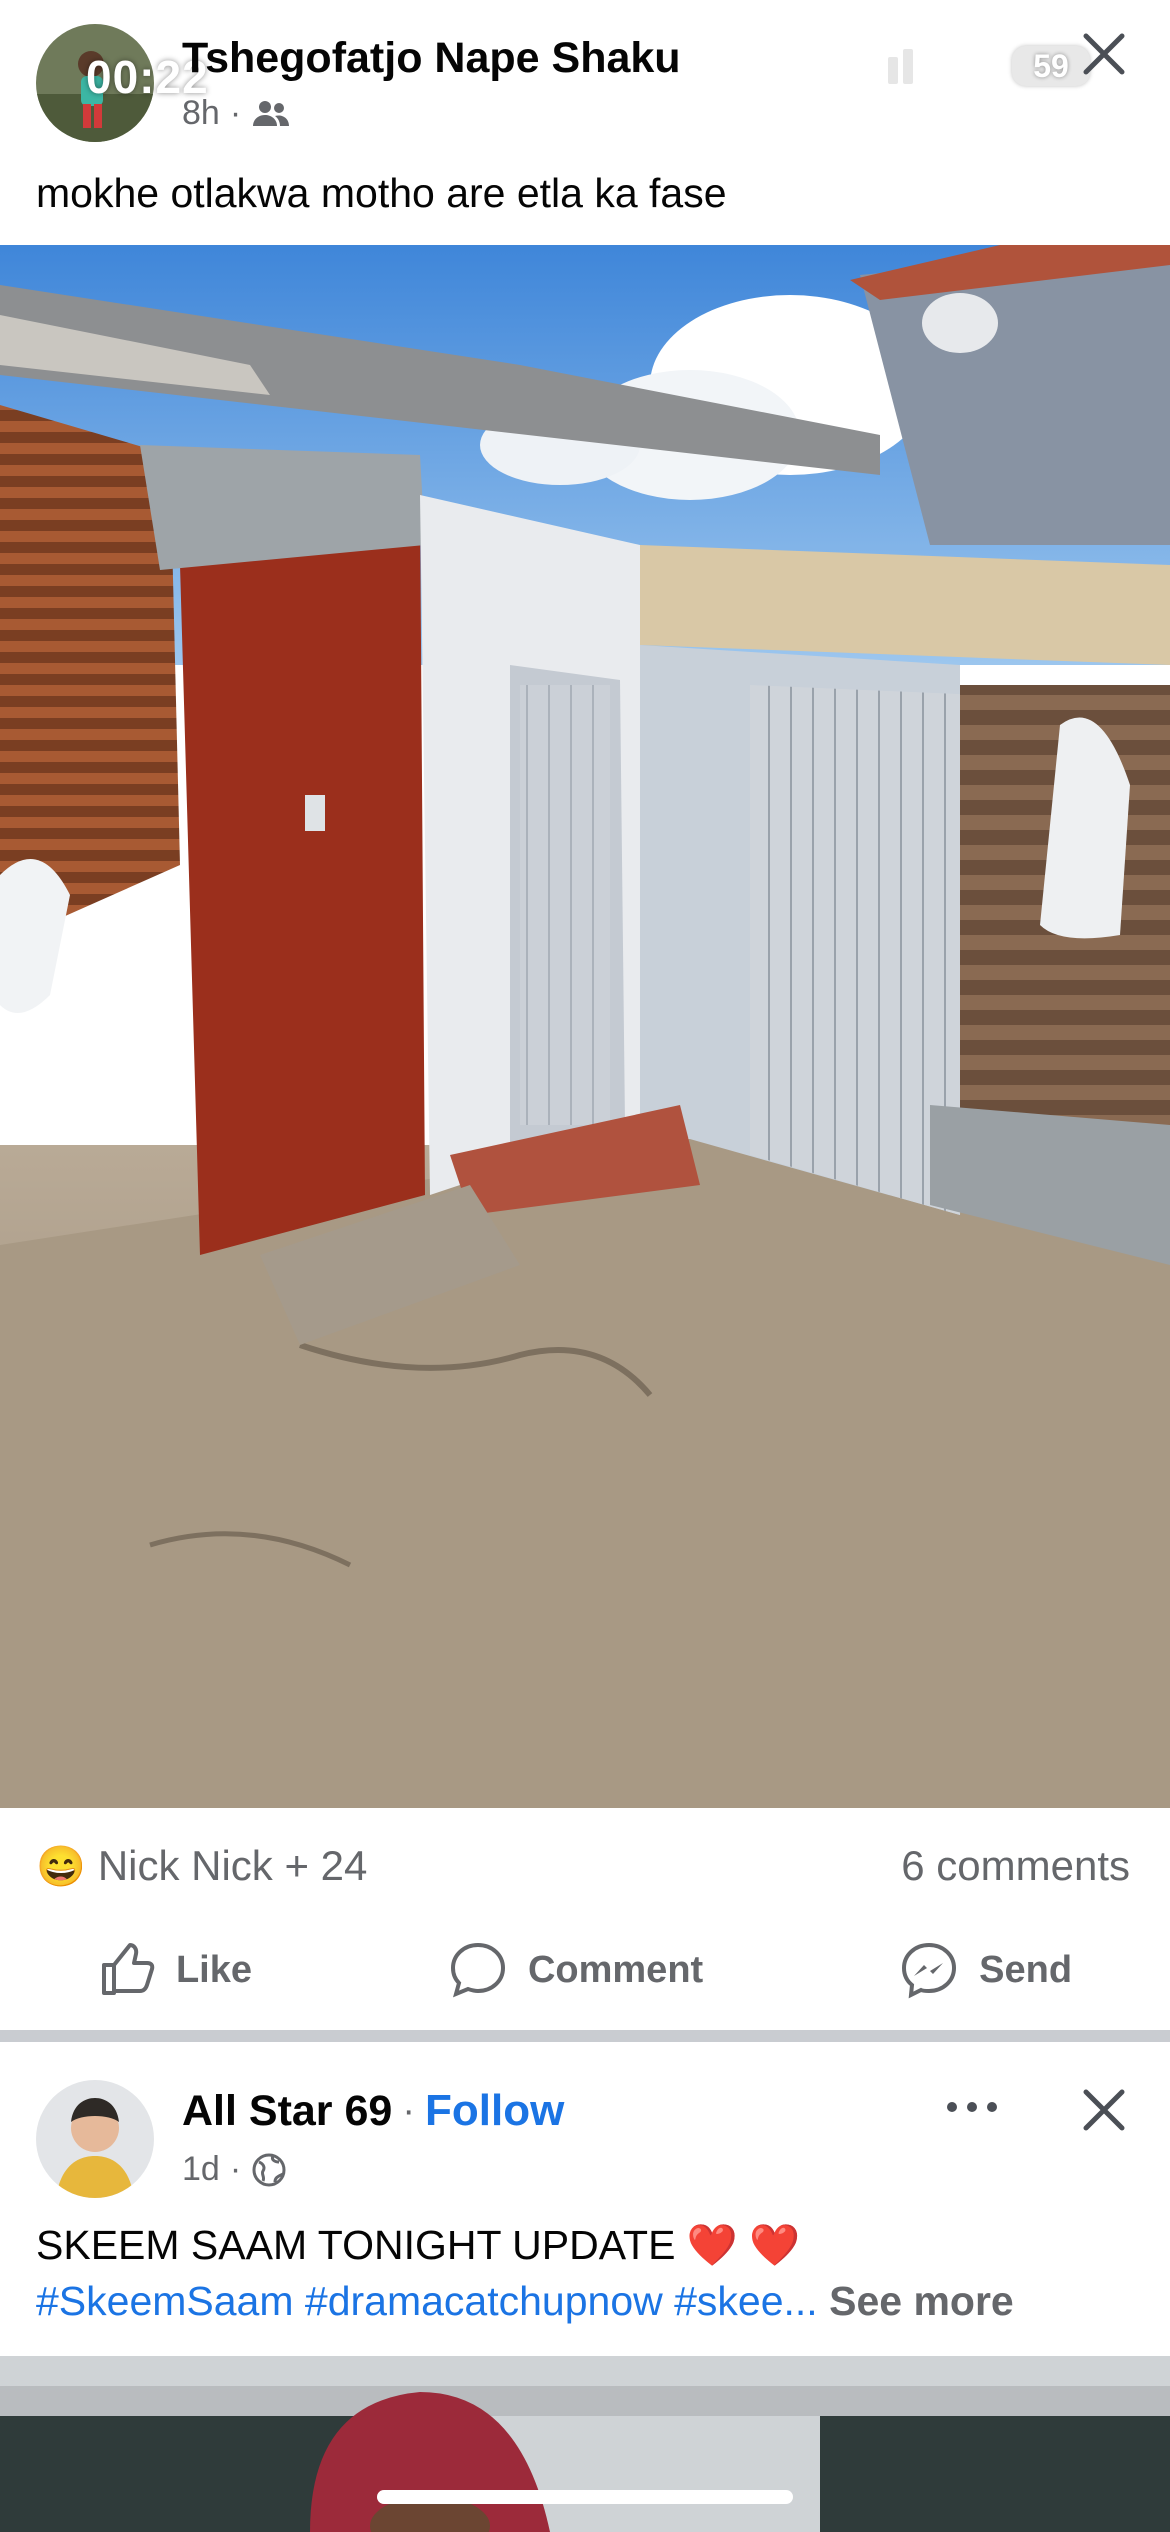  What do you see at coordinates (615, 1969) in the screenshot?
I see `comment-label: Comment` at bounding box center [615, 1969].